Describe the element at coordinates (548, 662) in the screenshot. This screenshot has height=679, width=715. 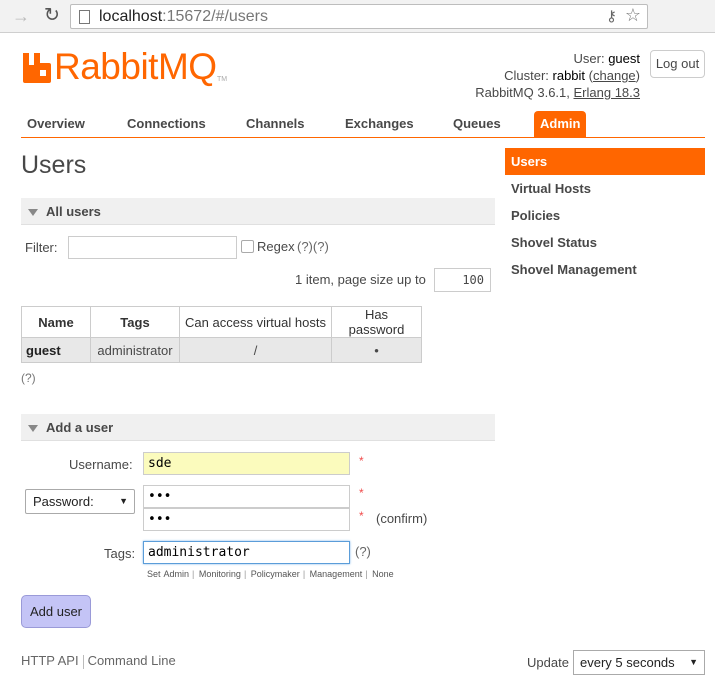
I see `update-label: Update` at that location.